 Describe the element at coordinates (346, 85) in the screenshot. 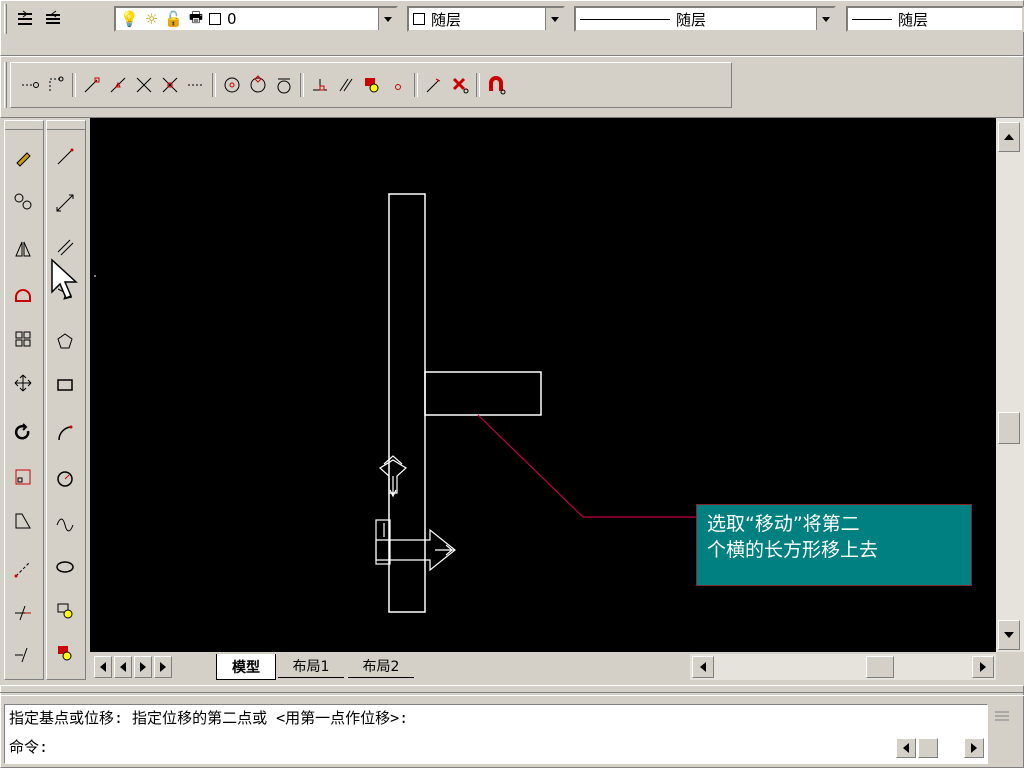

I see `snap-parallel-icon` at that location.